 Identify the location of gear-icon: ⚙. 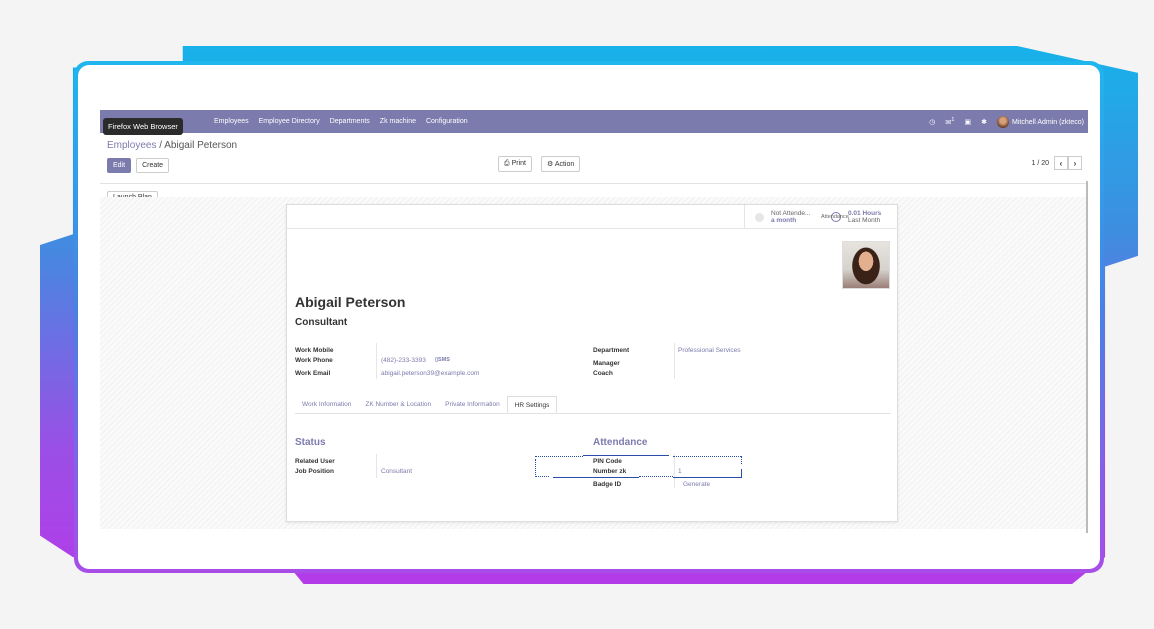
(550, 164).